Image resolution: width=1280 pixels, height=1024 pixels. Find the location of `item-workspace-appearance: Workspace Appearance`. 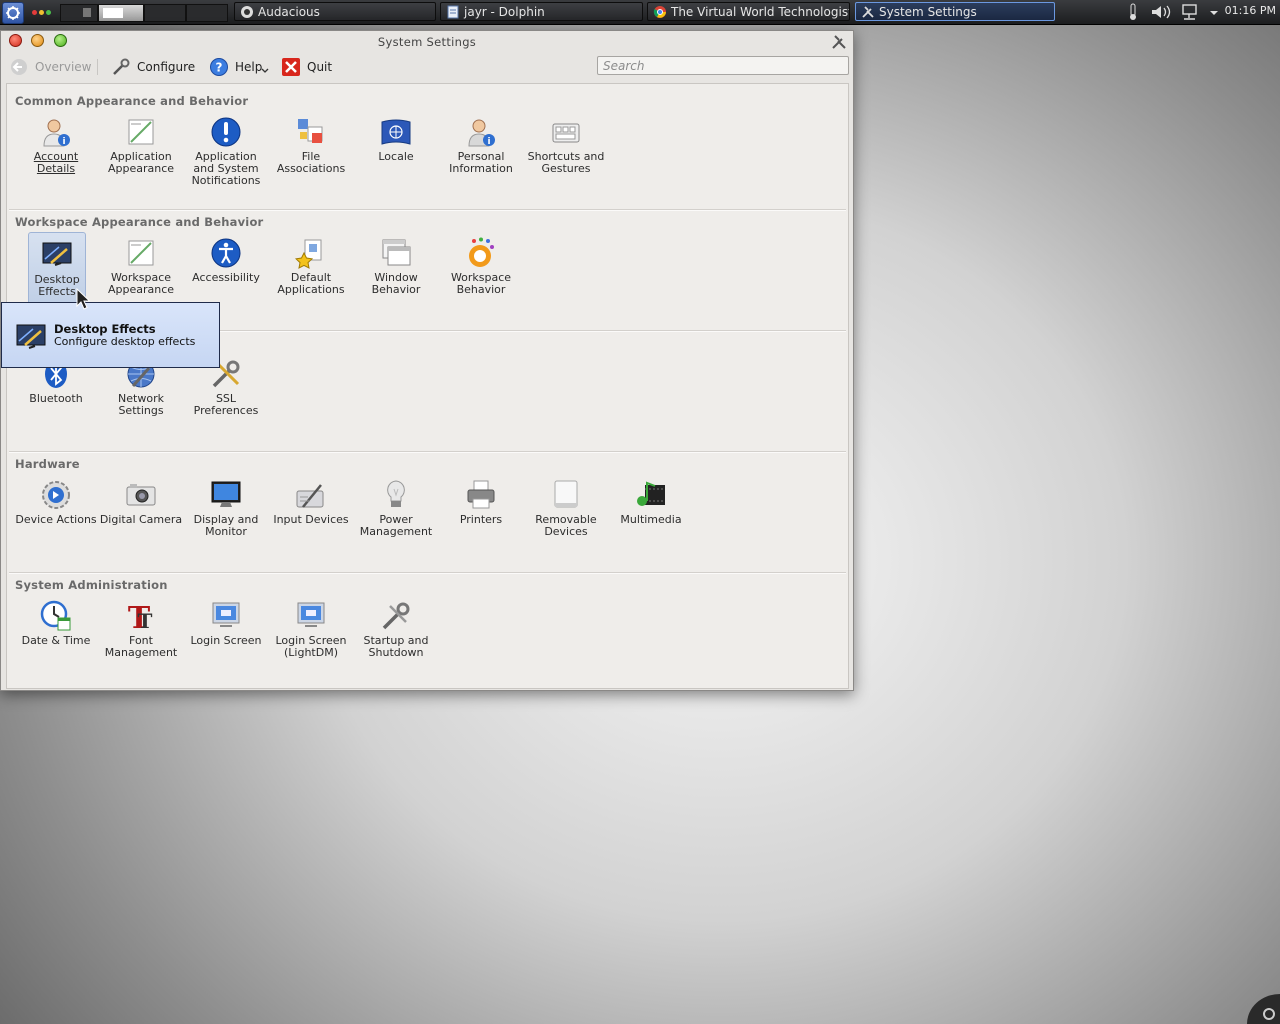

item-workspace-appearance: Workspace Appearance is located at coordinates (141, 268).